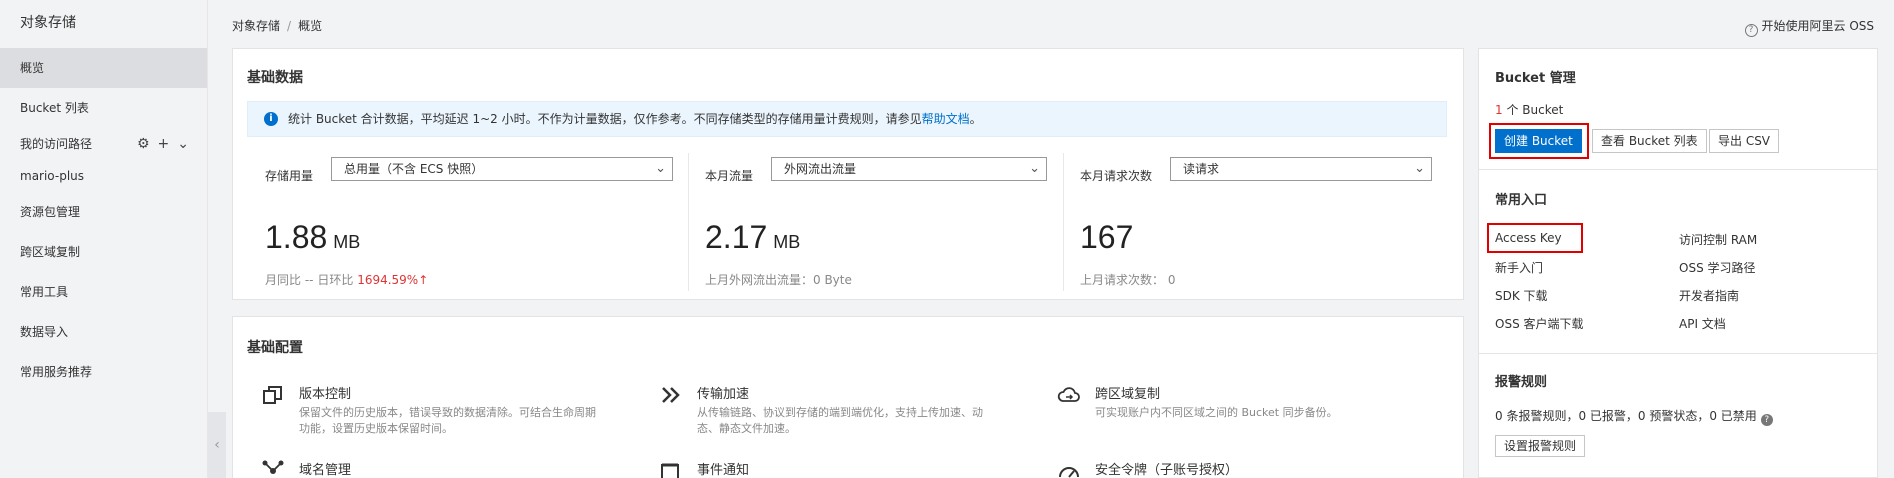 Image resolution: width=1894 pixels, height=478 pixels. What do you see at coordinates (1068, 394) in the screenshot?
I see `cloud-sync-icon` at bounding box center [1068, 394].